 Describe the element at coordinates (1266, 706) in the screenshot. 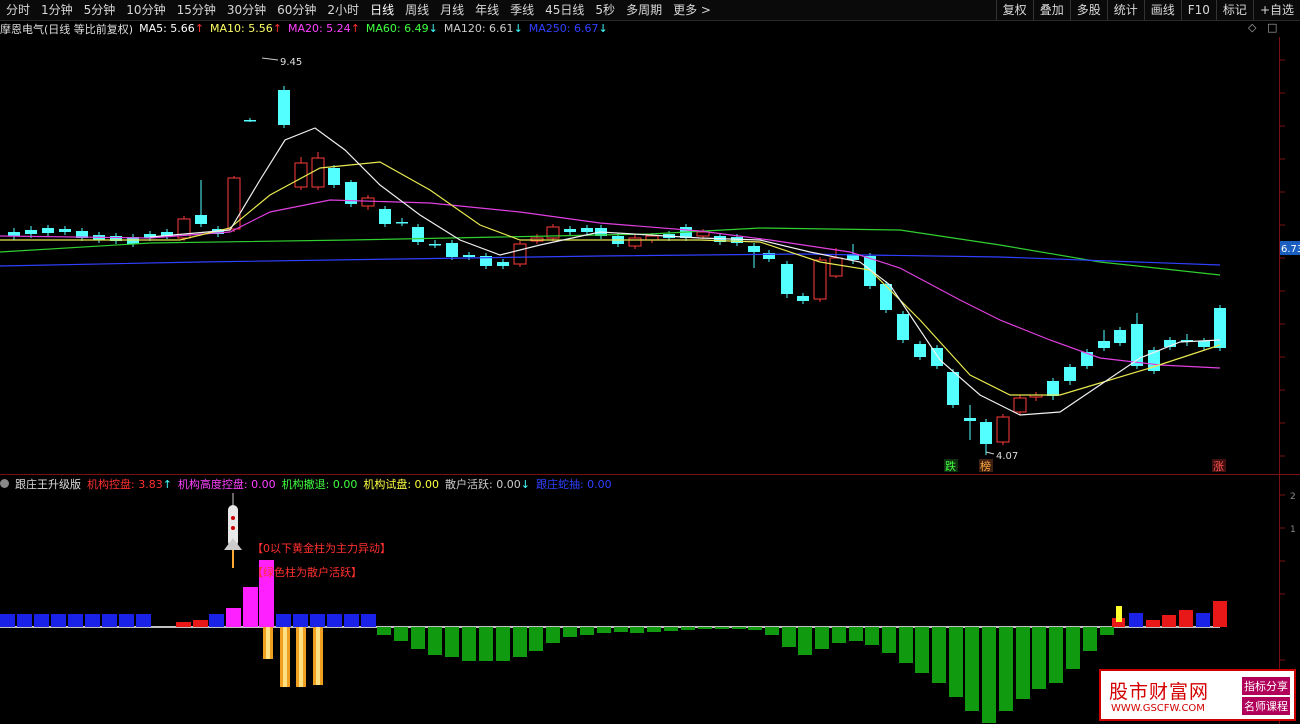

I see `watermark-tag-course: 名师课程` at that location.